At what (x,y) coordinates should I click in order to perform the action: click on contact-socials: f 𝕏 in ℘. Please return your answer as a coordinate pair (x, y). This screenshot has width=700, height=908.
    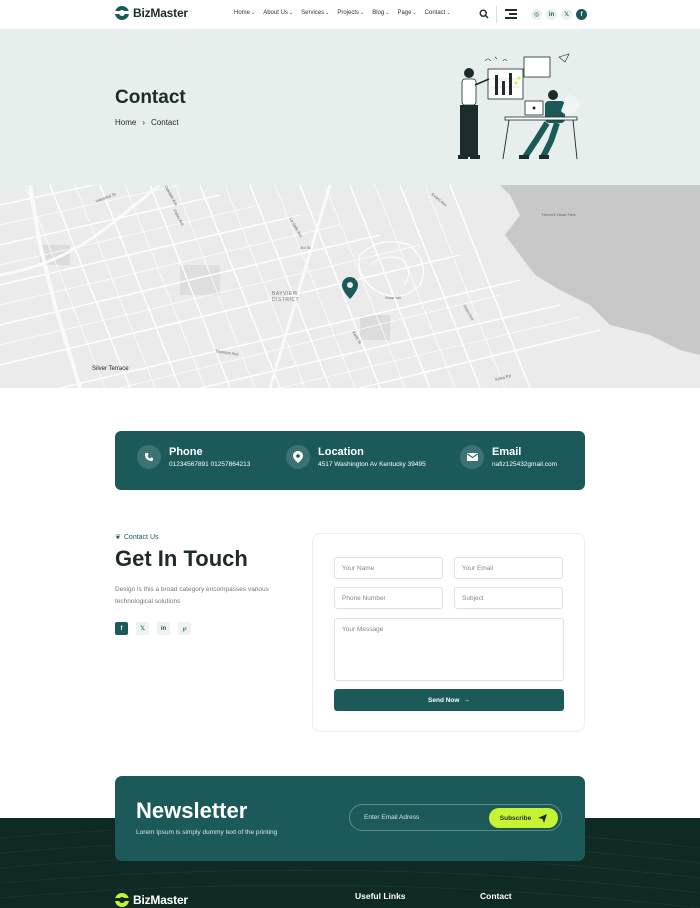
    Looking at the image, I should click on (153, 628).